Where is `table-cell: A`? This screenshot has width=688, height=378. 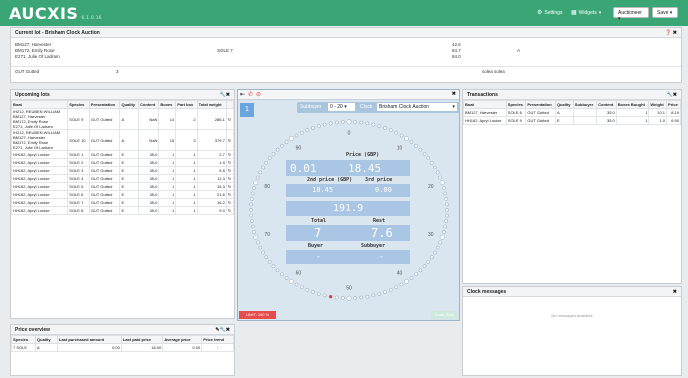 table-cell: A is located at coordinates (129, 140).